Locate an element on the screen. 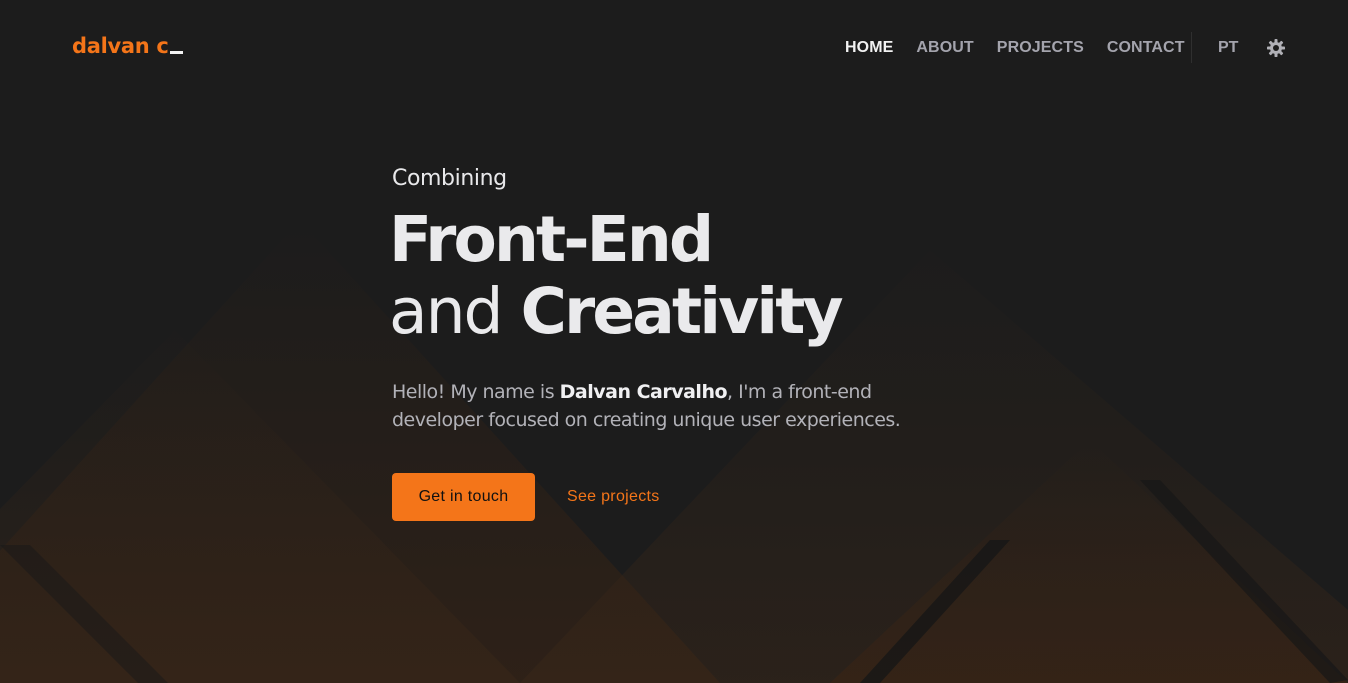  logo-link: dalvan c is located at coordinates (127, 46).